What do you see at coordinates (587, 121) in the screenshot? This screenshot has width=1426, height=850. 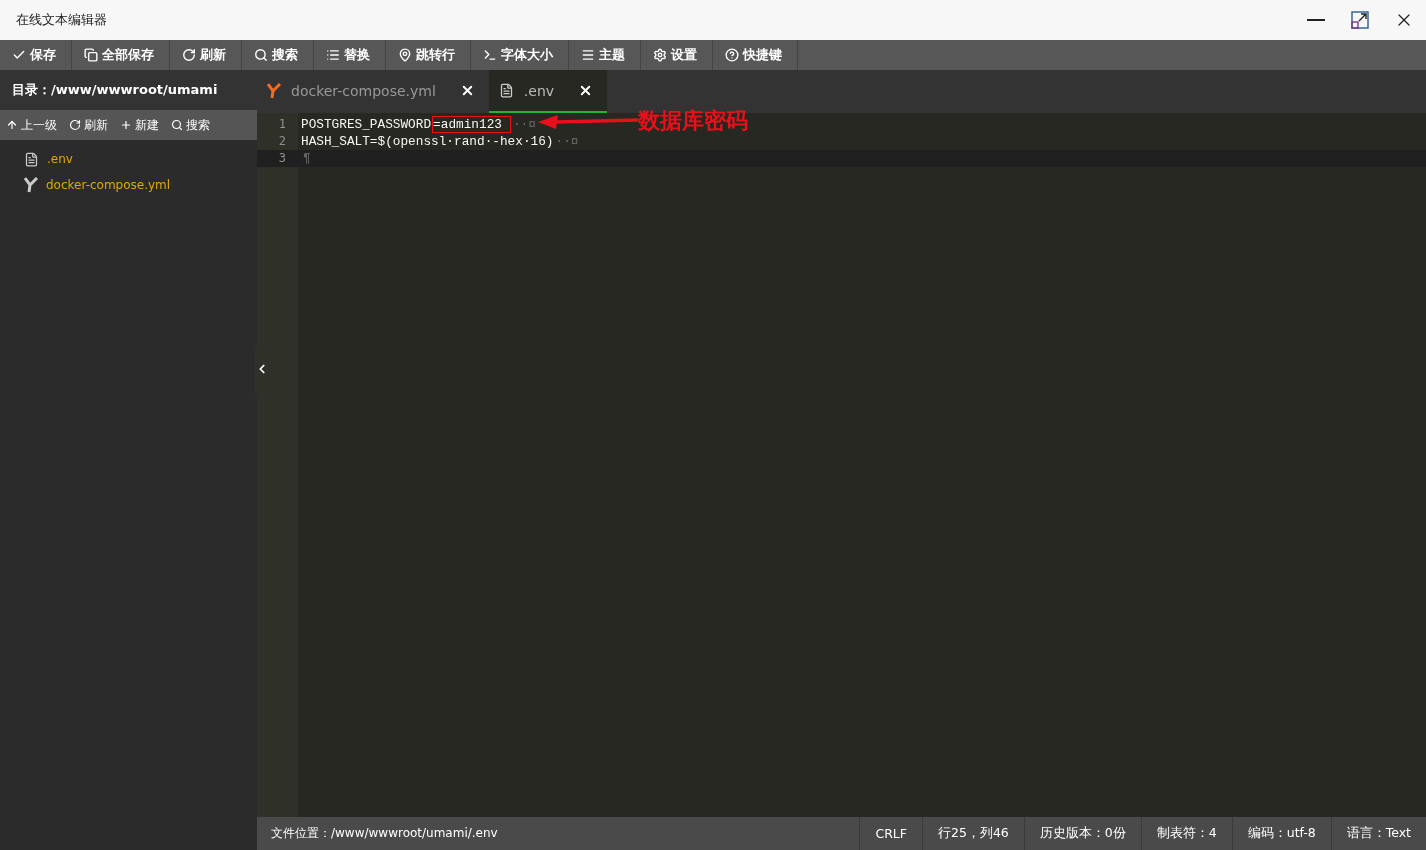 I see `arrow-icon` at bounding box center [587, 121].